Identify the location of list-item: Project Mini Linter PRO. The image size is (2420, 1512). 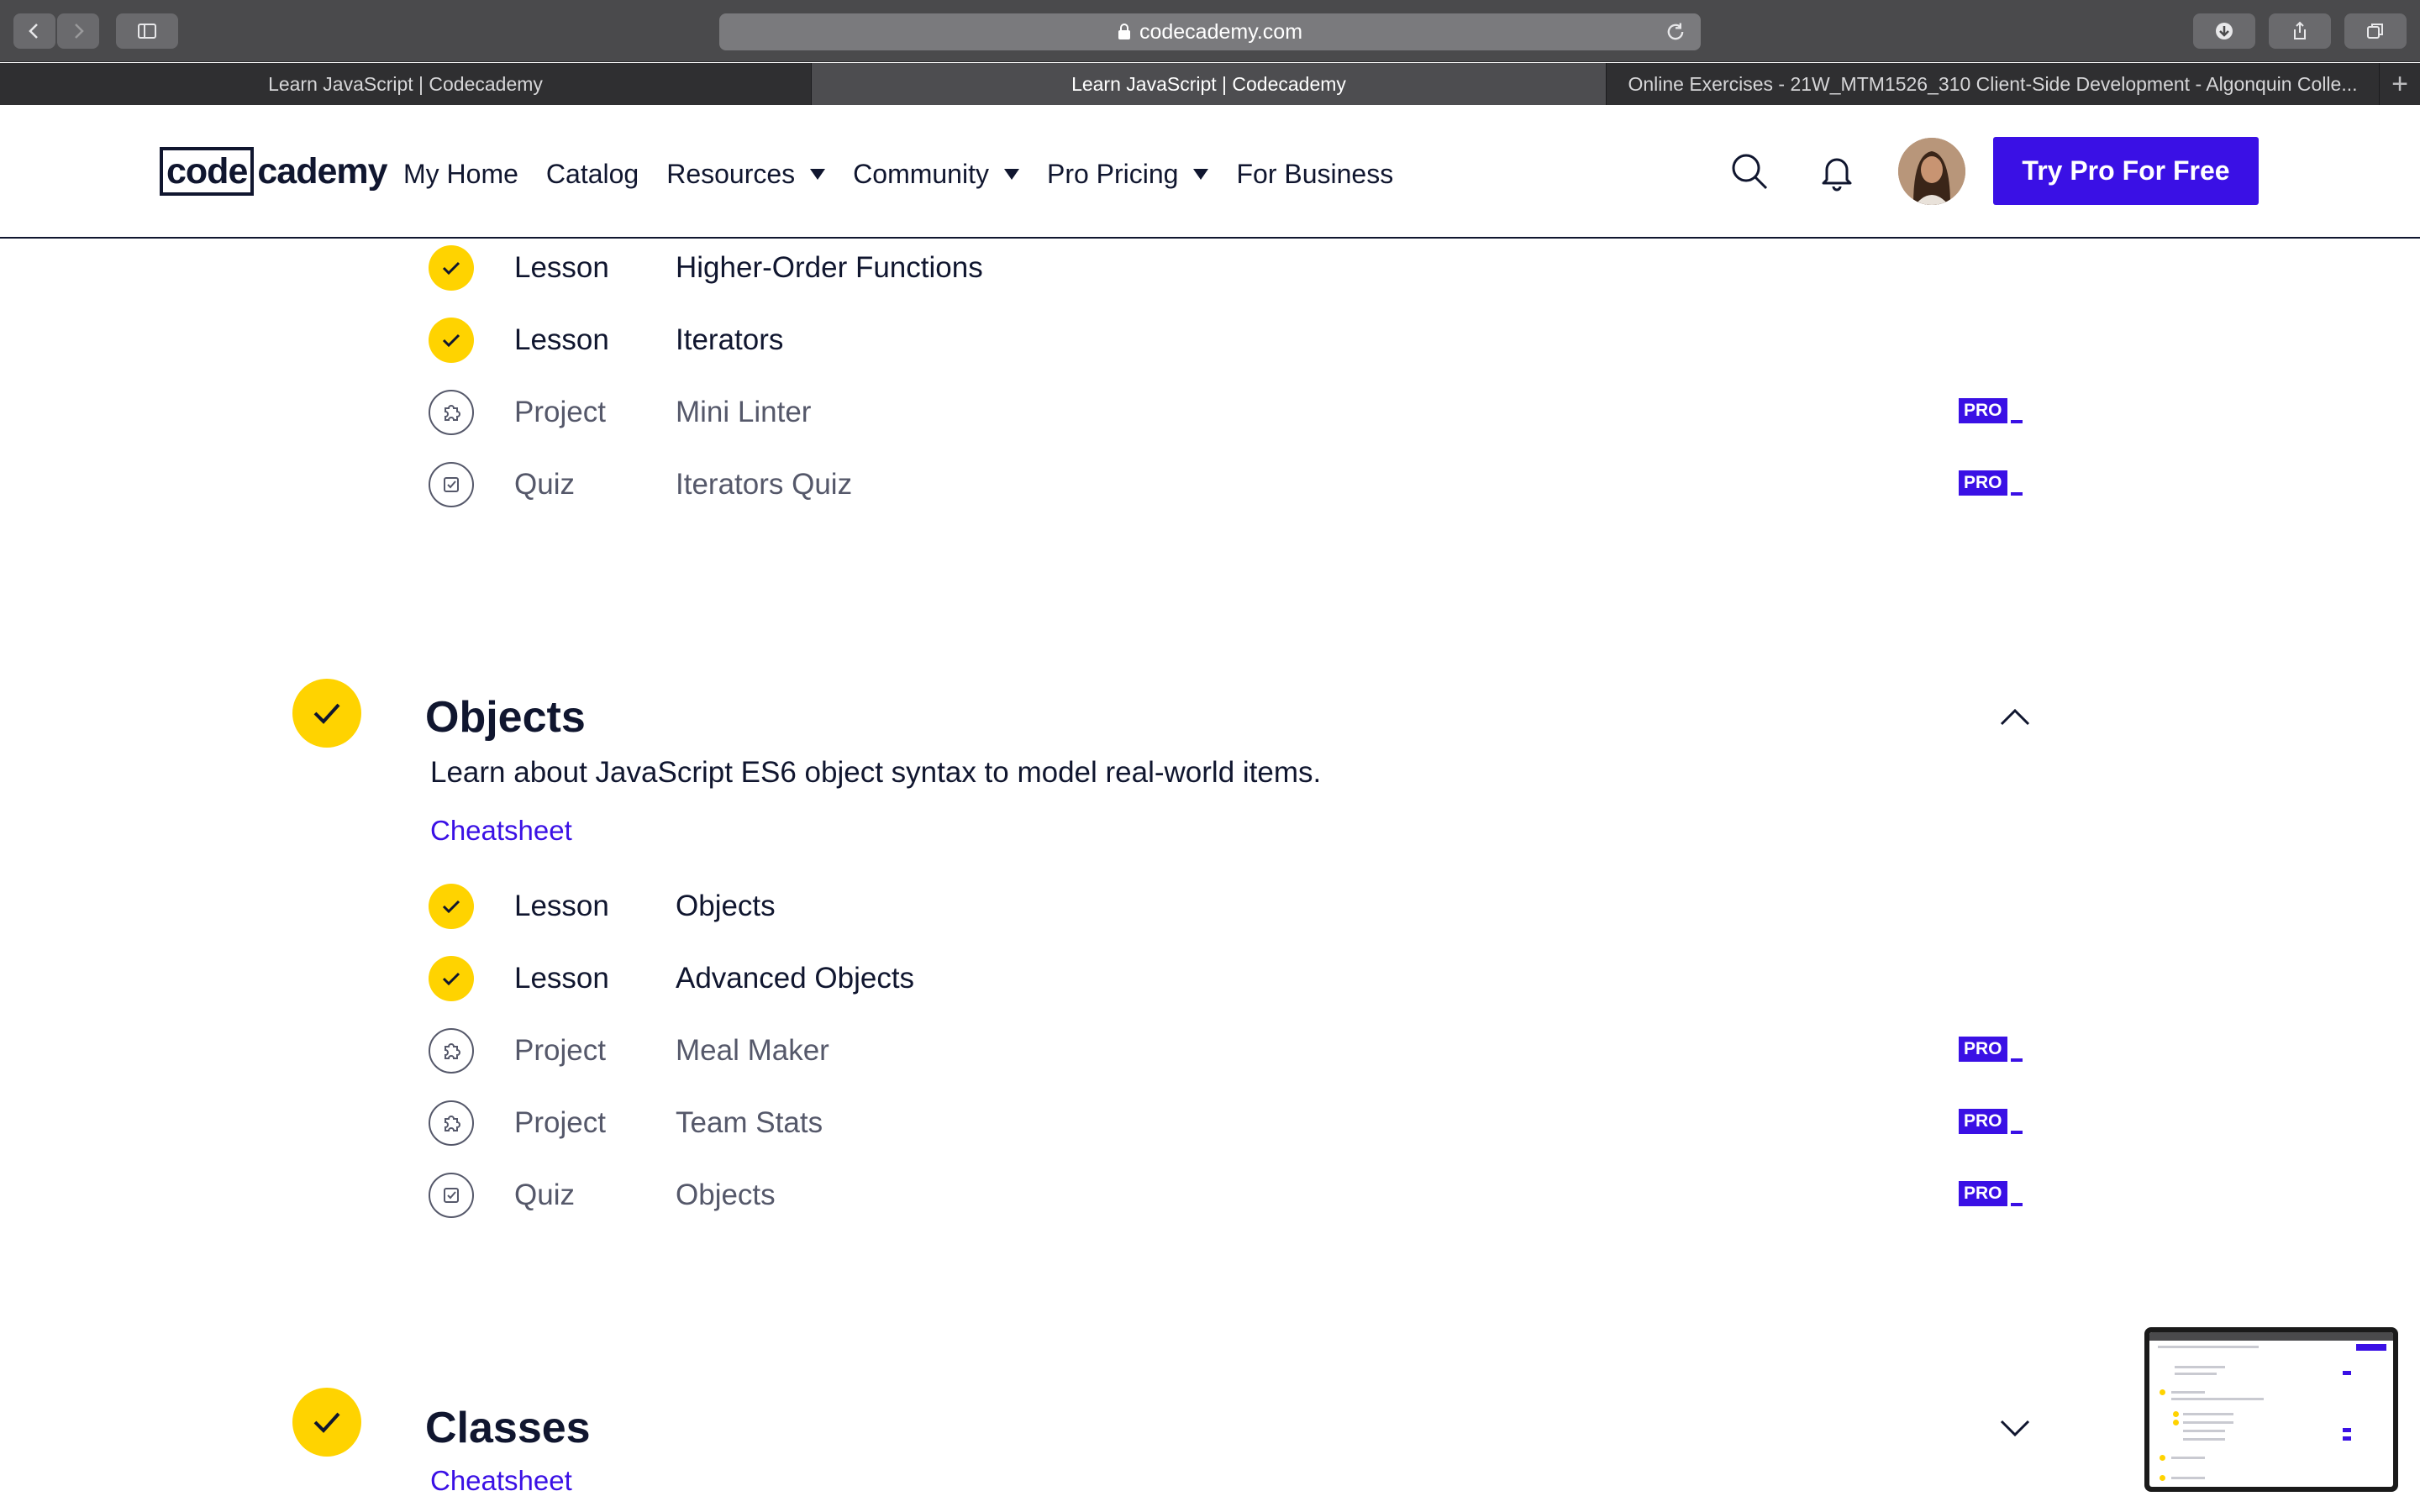
(1227, 412).